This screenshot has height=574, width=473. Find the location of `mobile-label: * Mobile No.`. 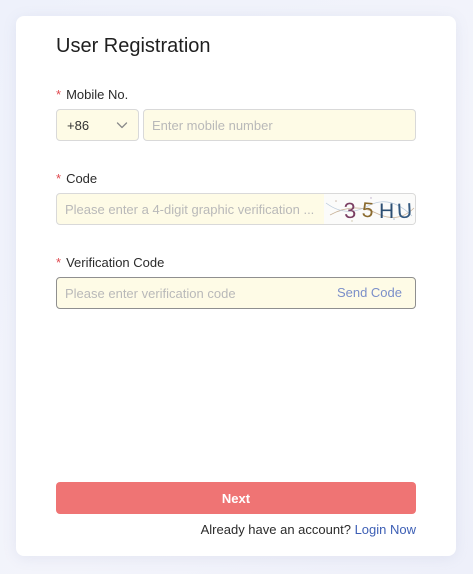

mobile-label: * Mobile No. is located at coordinates (92, 95).